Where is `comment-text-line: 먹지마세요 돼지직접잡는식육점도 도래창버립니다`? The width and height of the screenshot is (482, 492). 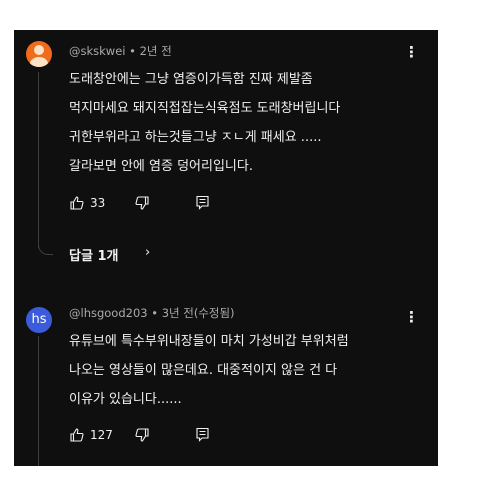
comment-text-line: 먹지마세요 돼지직접잡는식육점도 도래창버립니다 is located at coordinates (205, 108).